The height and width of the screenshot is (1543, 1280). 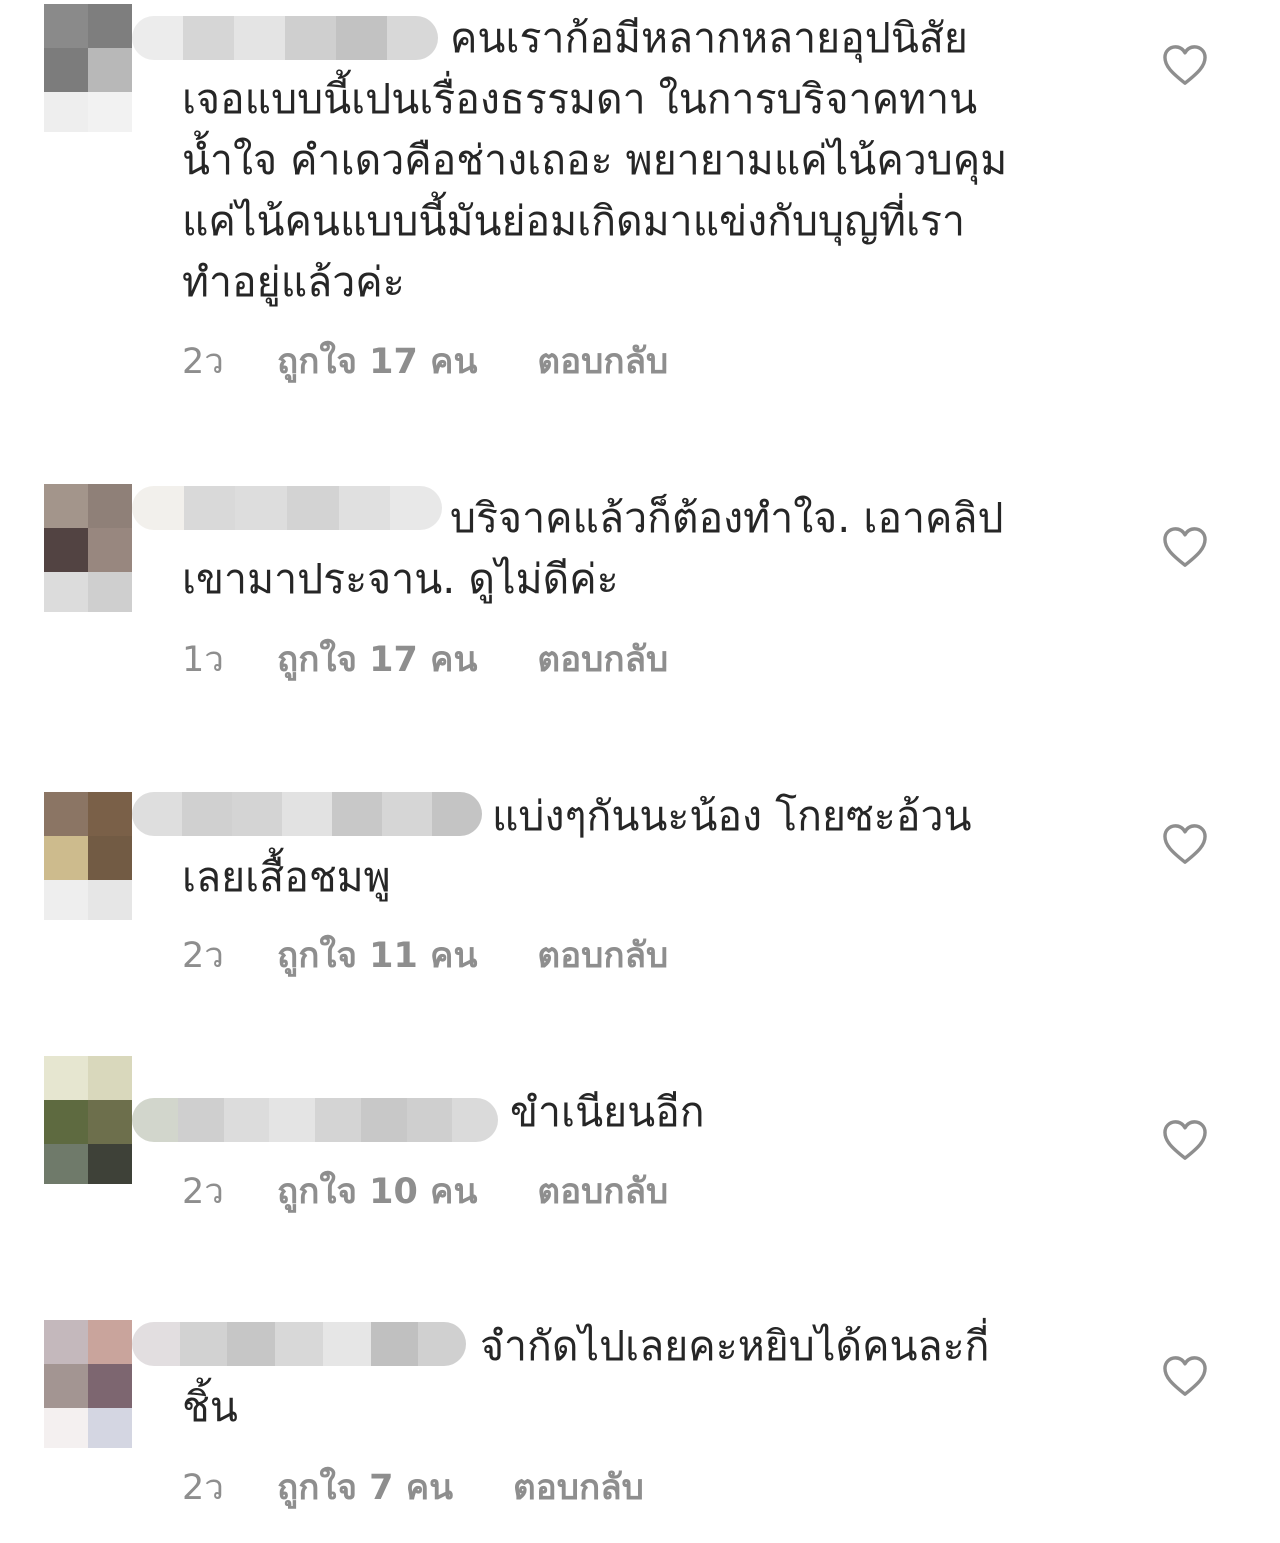 I want to click on comment-meta: 2ว ถูกใจ 10 คน ตอบกลับ, so click(x=425, y=1191).